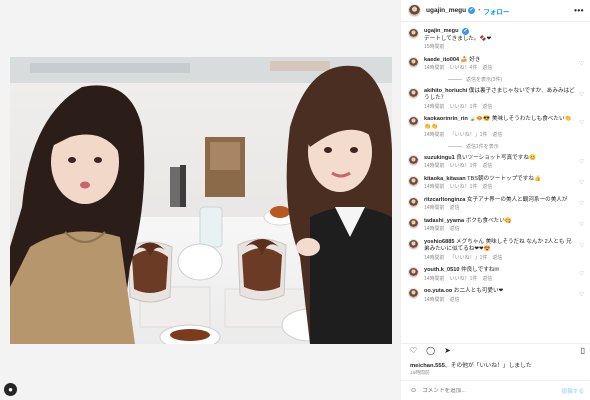  What do you see at coordinates (496, 162) in the screenshot?
I see `comment-row: suzukingu1 良いツーショット写真ですね😊 14時間前 いいね！1件 返信 ♡` at bounding box center [496, 162].